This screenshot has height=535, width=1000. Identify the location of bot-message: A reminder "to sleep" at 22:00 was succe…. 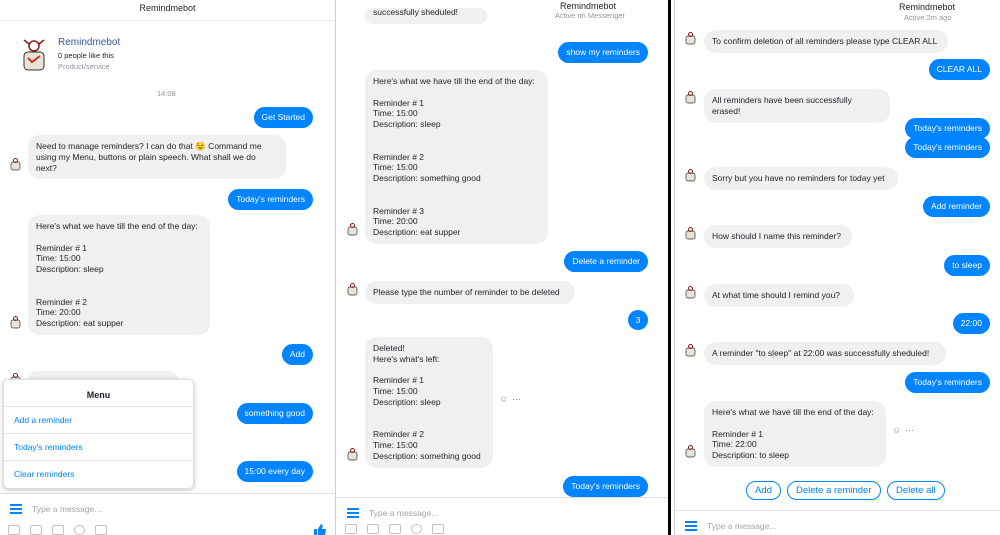
(825, 353).